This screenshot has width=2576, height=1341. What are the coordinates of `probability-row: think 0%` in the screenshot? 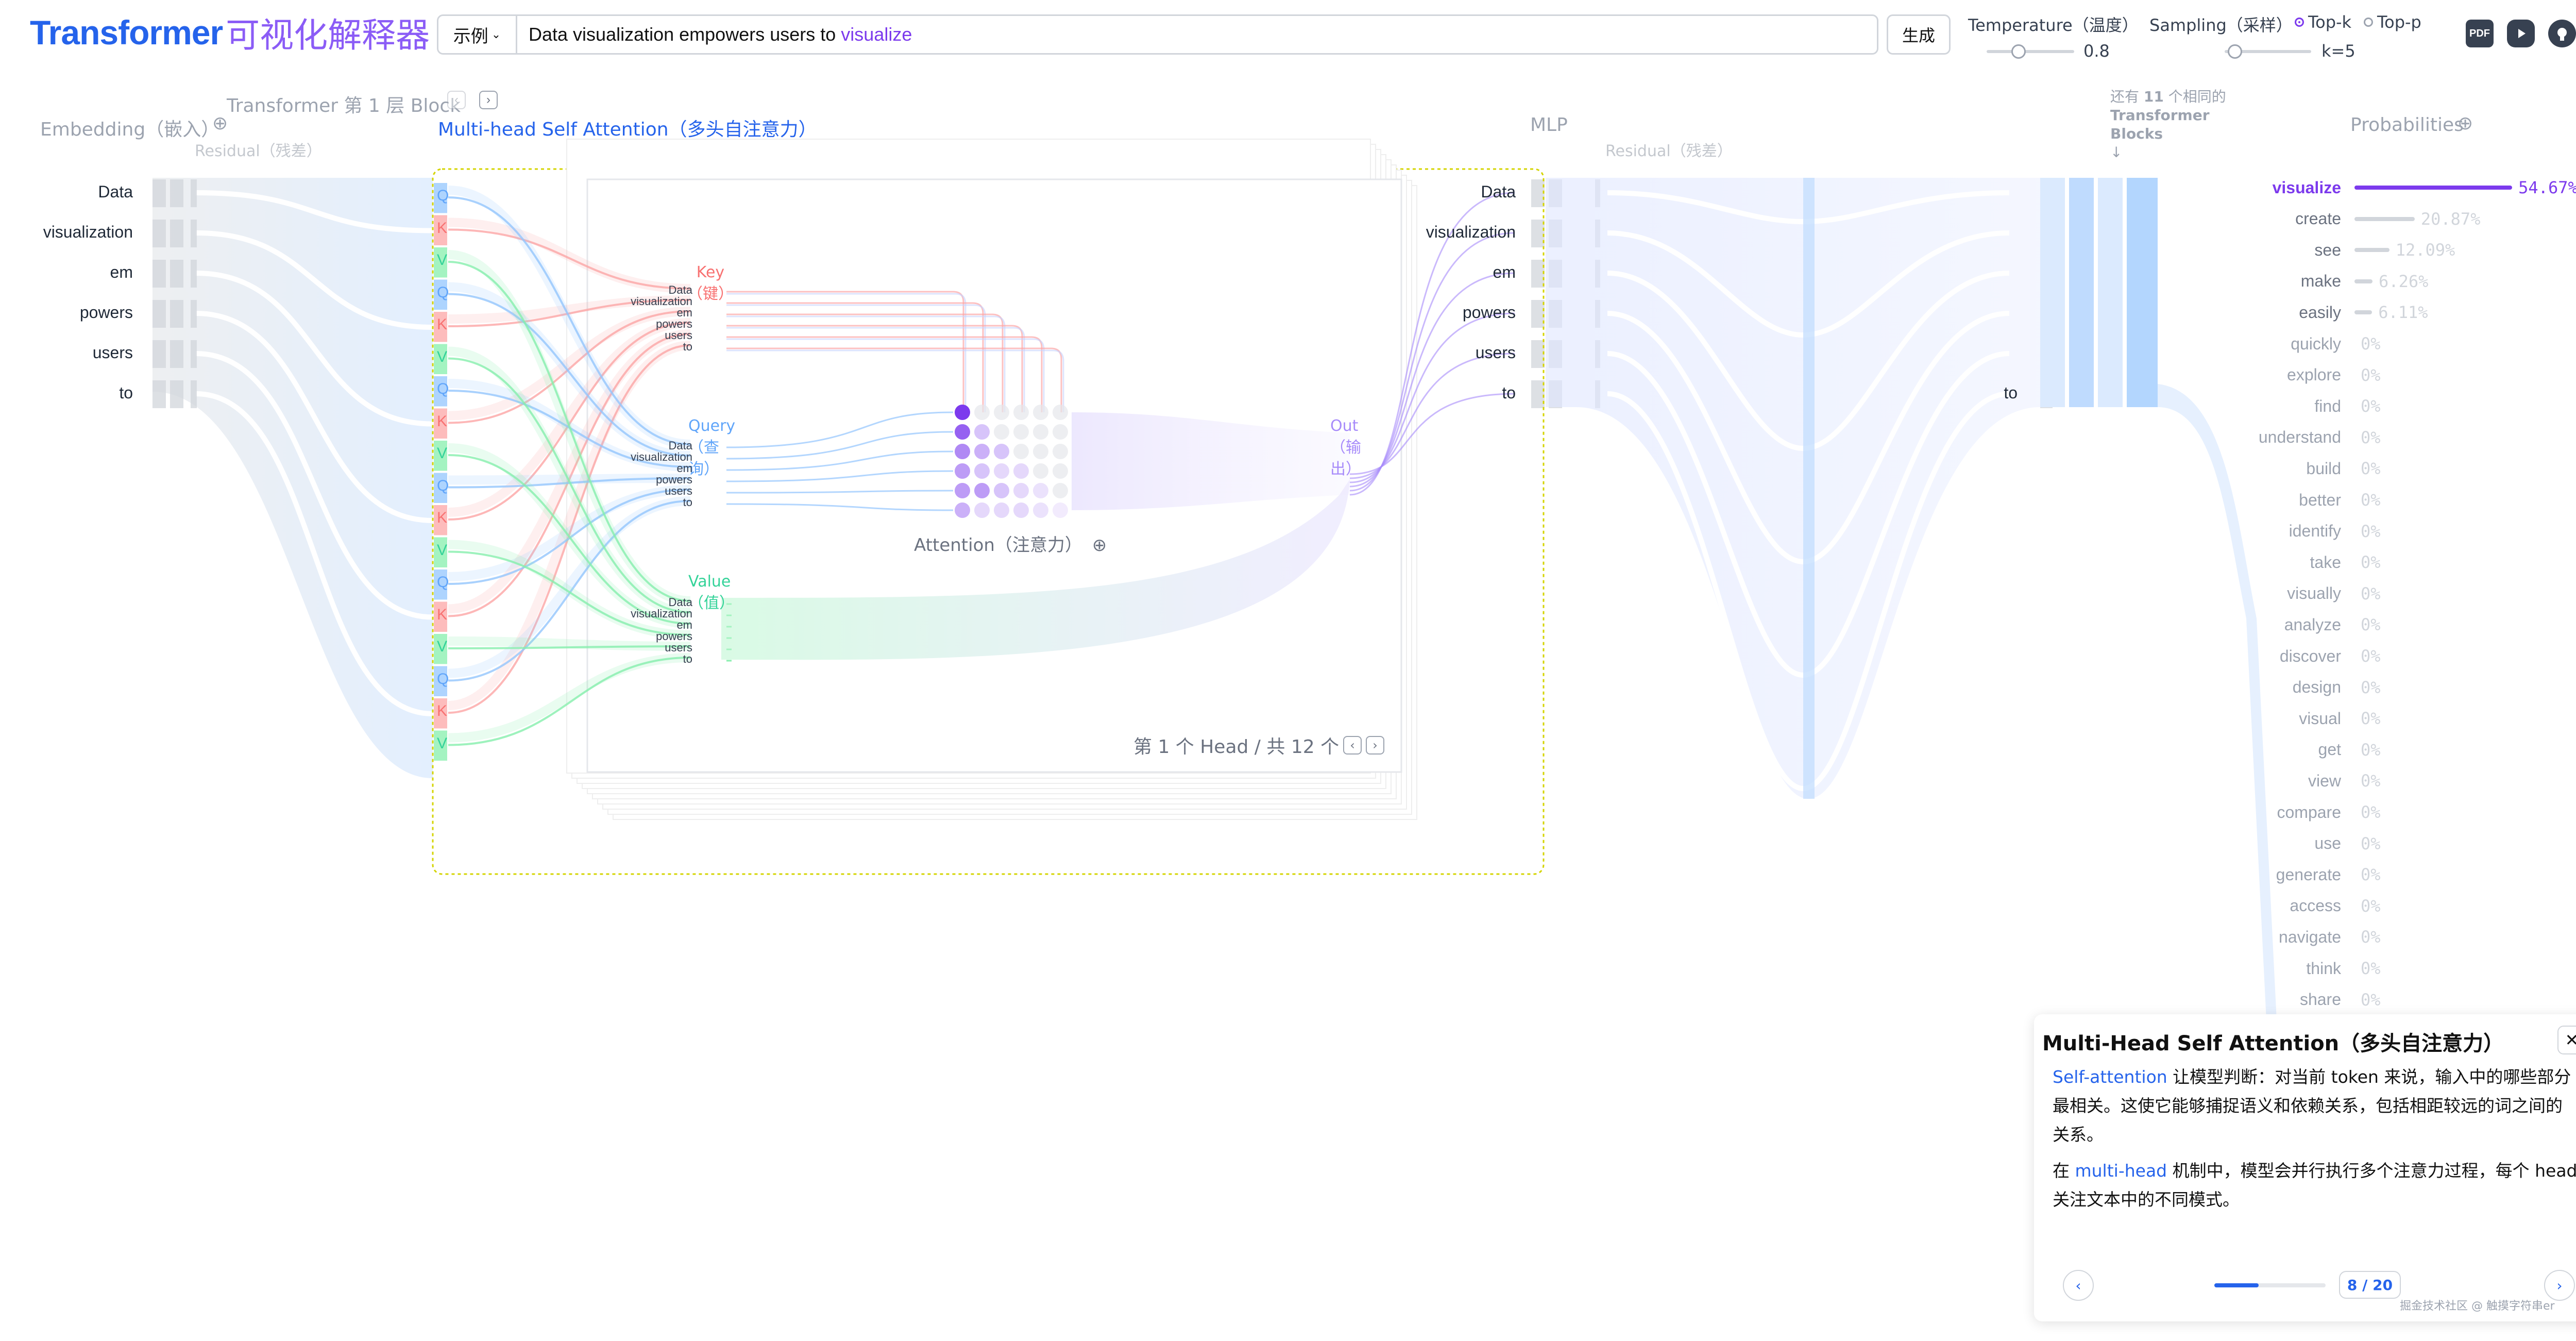 It's located at (2305, 969).